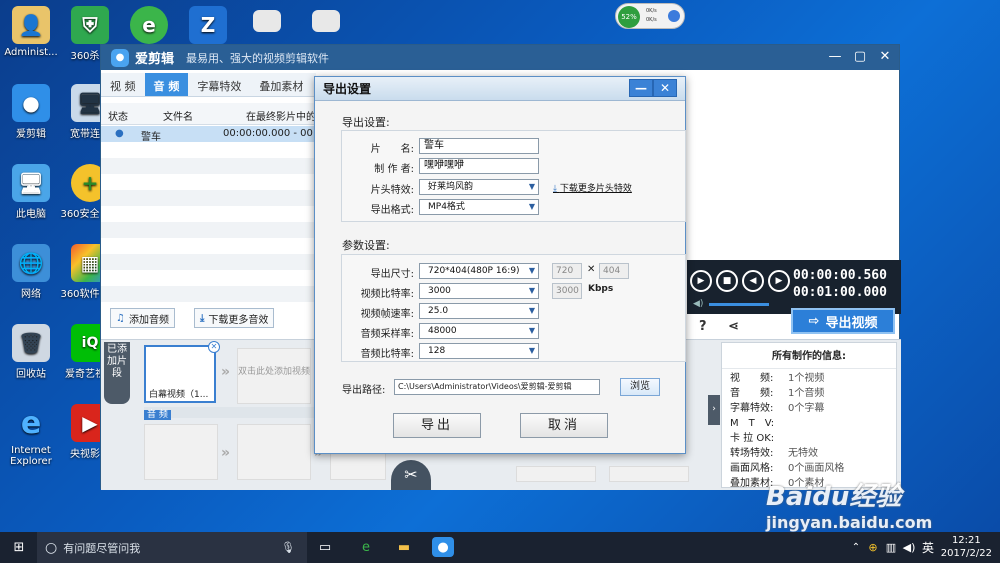 This screenshot has height=563, width=1000. I want to click on clock-date: 2017/2/22, so click(966, 553).